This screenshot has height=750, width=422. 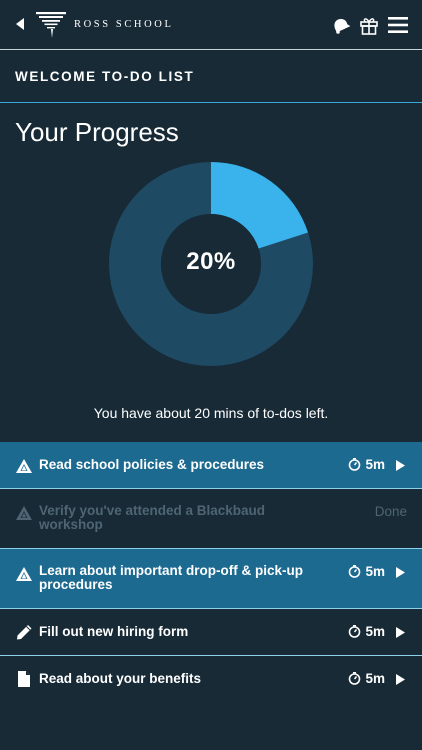 I want to click on section-header: WELCOME TO-DO LIST, so click(x=211, y=76).